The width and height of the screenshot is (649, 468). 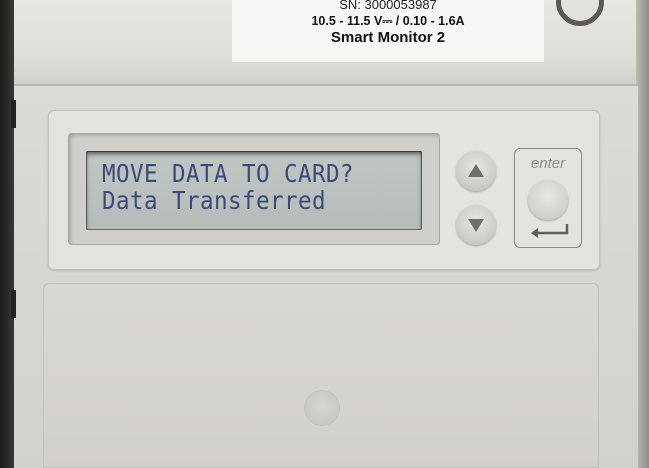 I want to click on up-button, so click(x=476, y=171).